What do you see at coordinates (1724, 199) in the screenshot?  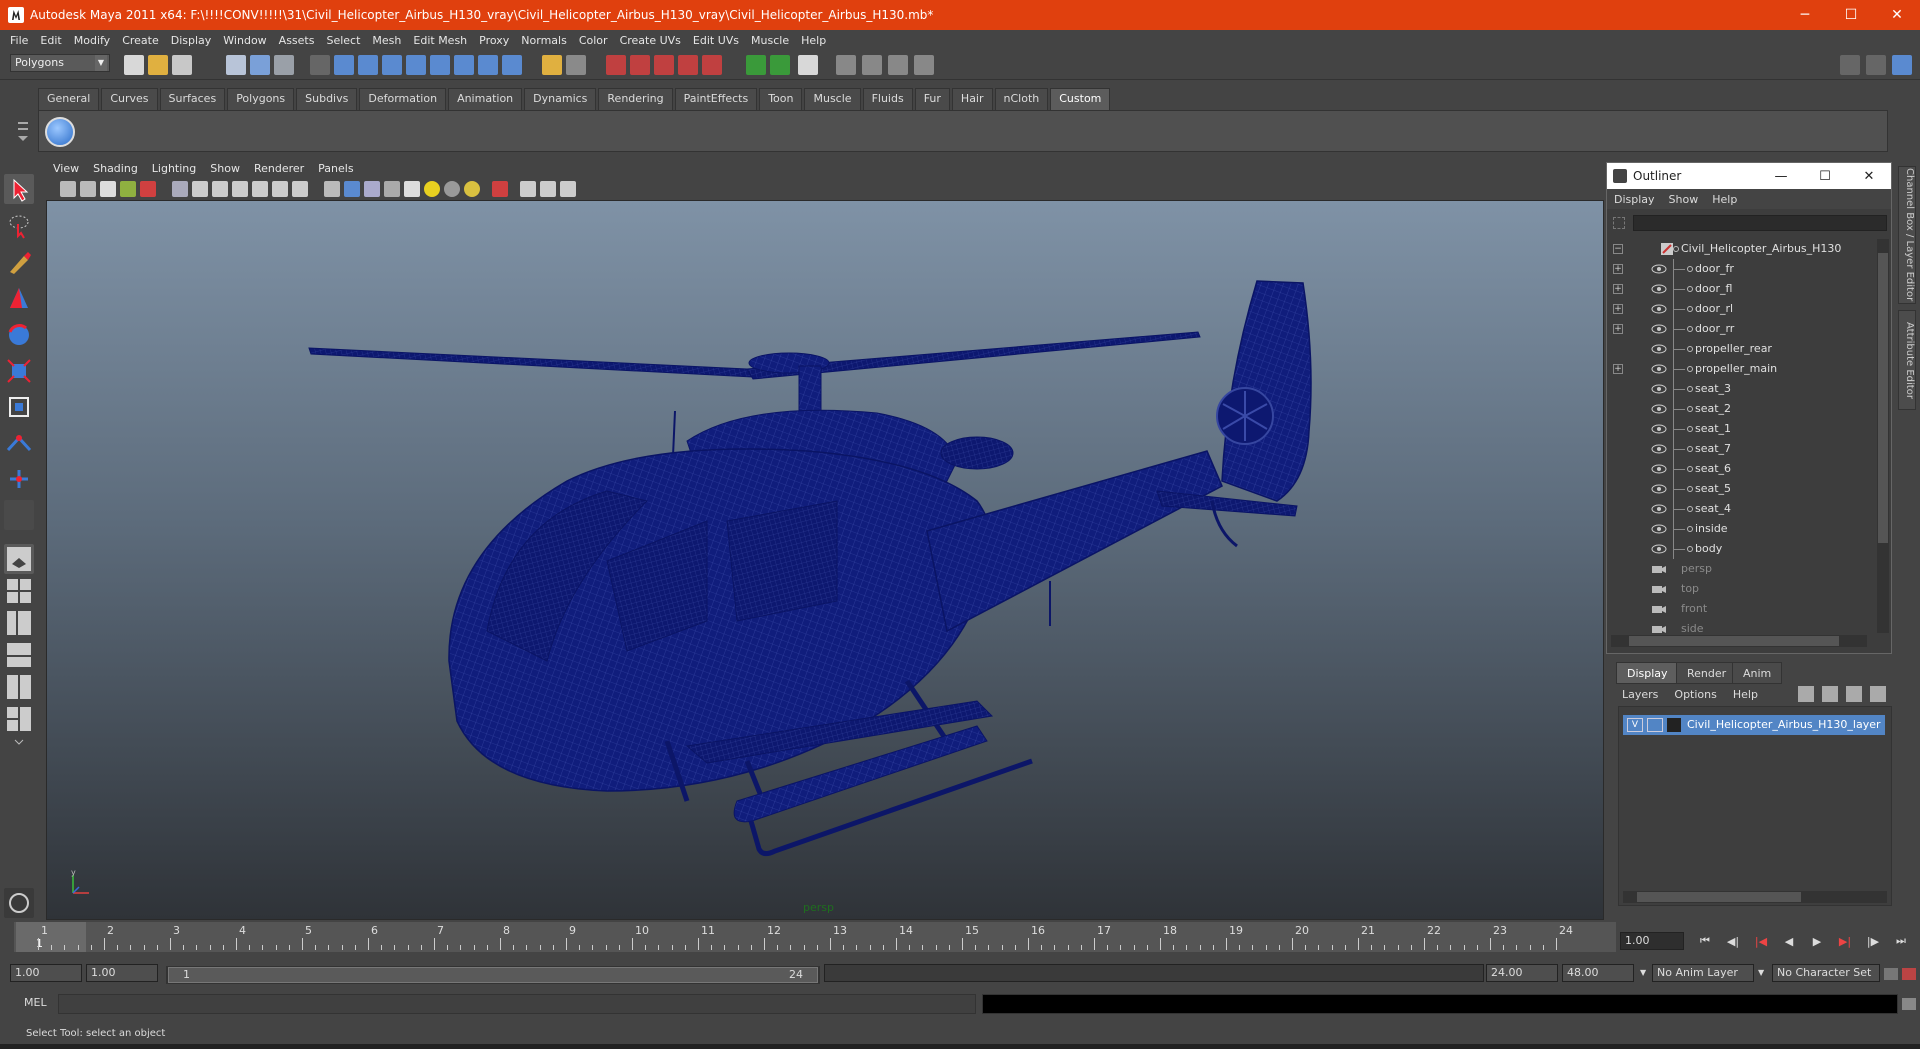 I see `outliner-menu-help: Help` at bounding box center [1724, 199].